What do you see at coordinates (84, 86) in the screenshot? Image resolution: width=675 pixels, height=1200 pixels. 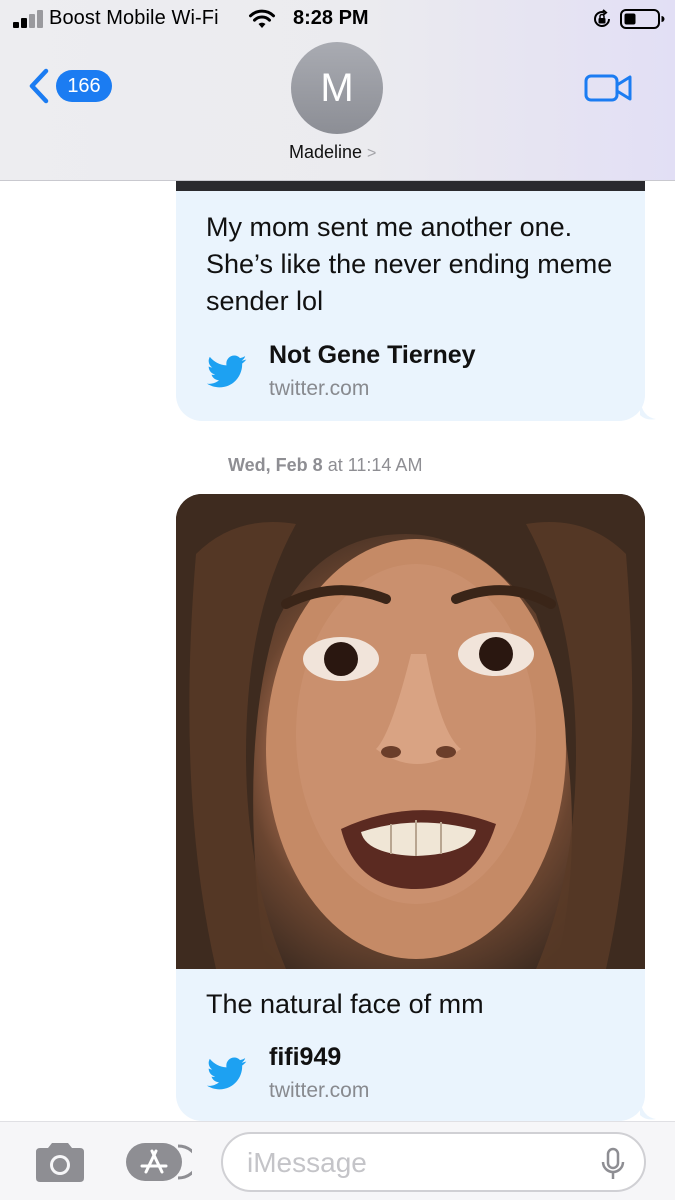 I see `unread-count-badge: 166` at bounding box center [84, 86].